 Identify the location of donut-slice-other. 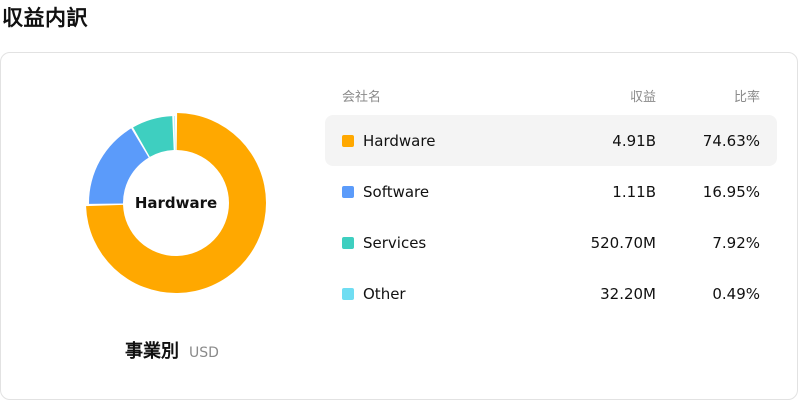
(175, 133).